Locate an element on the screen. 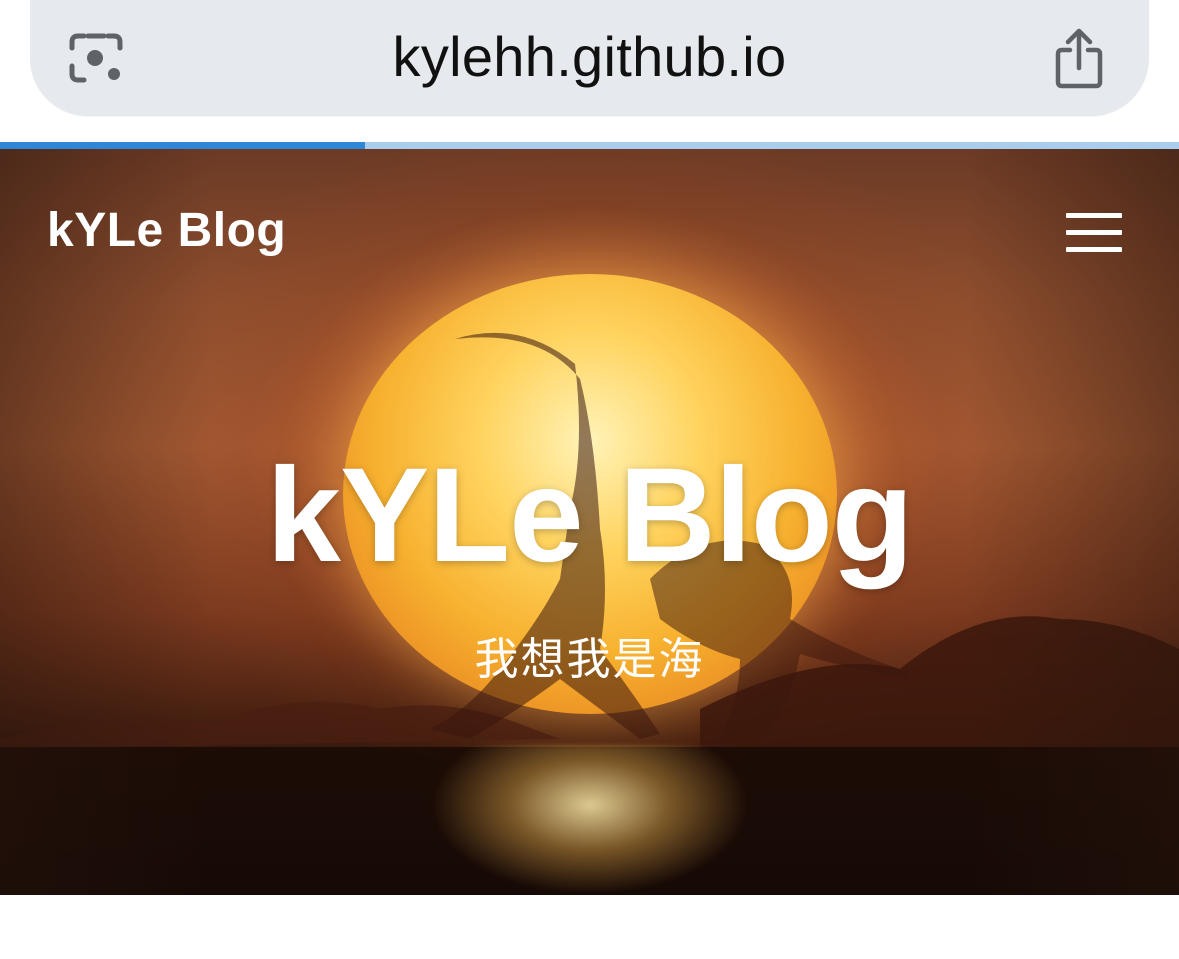 This screenshot has height=959, width=1179. url-text: kylehh.github.io is located at coordinates (589, 57).